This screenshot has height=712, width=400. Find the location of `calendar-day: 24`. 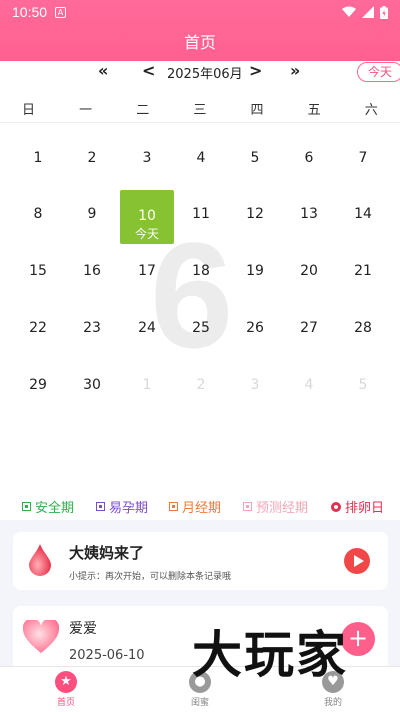

calendar-day: 24 is located at coordinates (147, 331).